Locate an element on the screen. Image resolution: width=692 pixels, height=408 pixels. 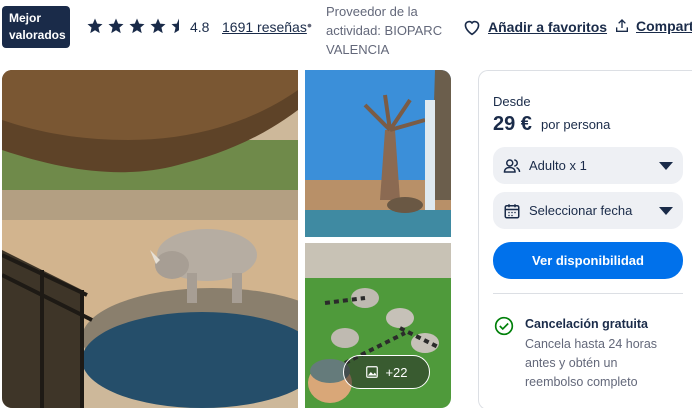
image-icon is located at coordinates (372, 372).